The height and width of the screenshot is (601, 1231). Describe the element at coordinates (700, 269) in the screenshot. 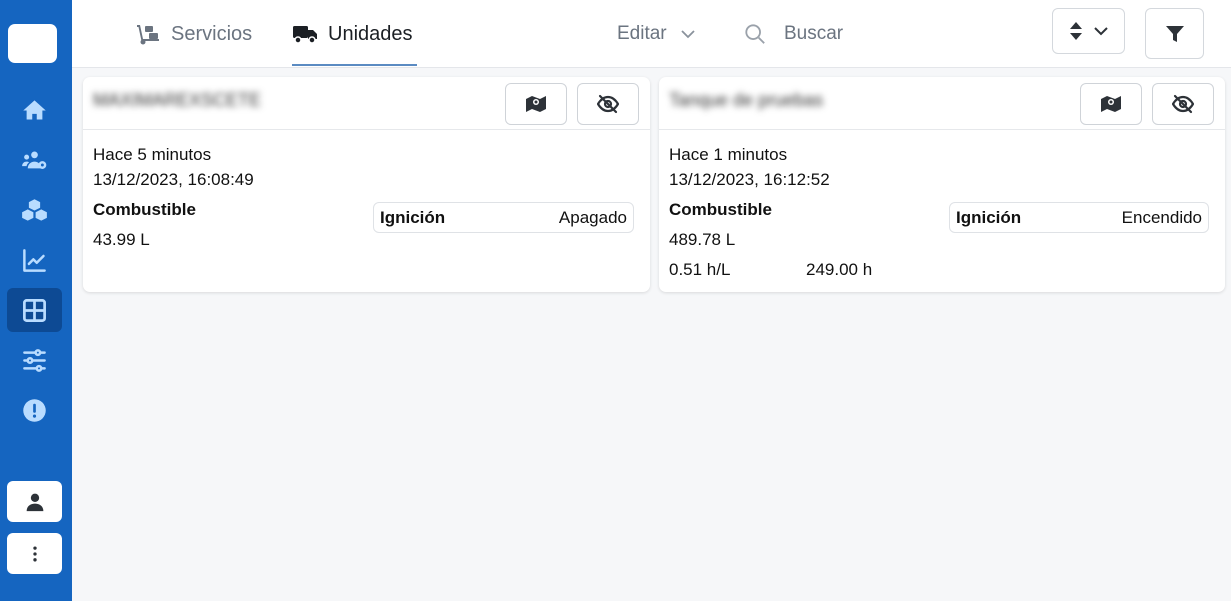

I see `fuel-rate: 0.51 h/L` at that location.